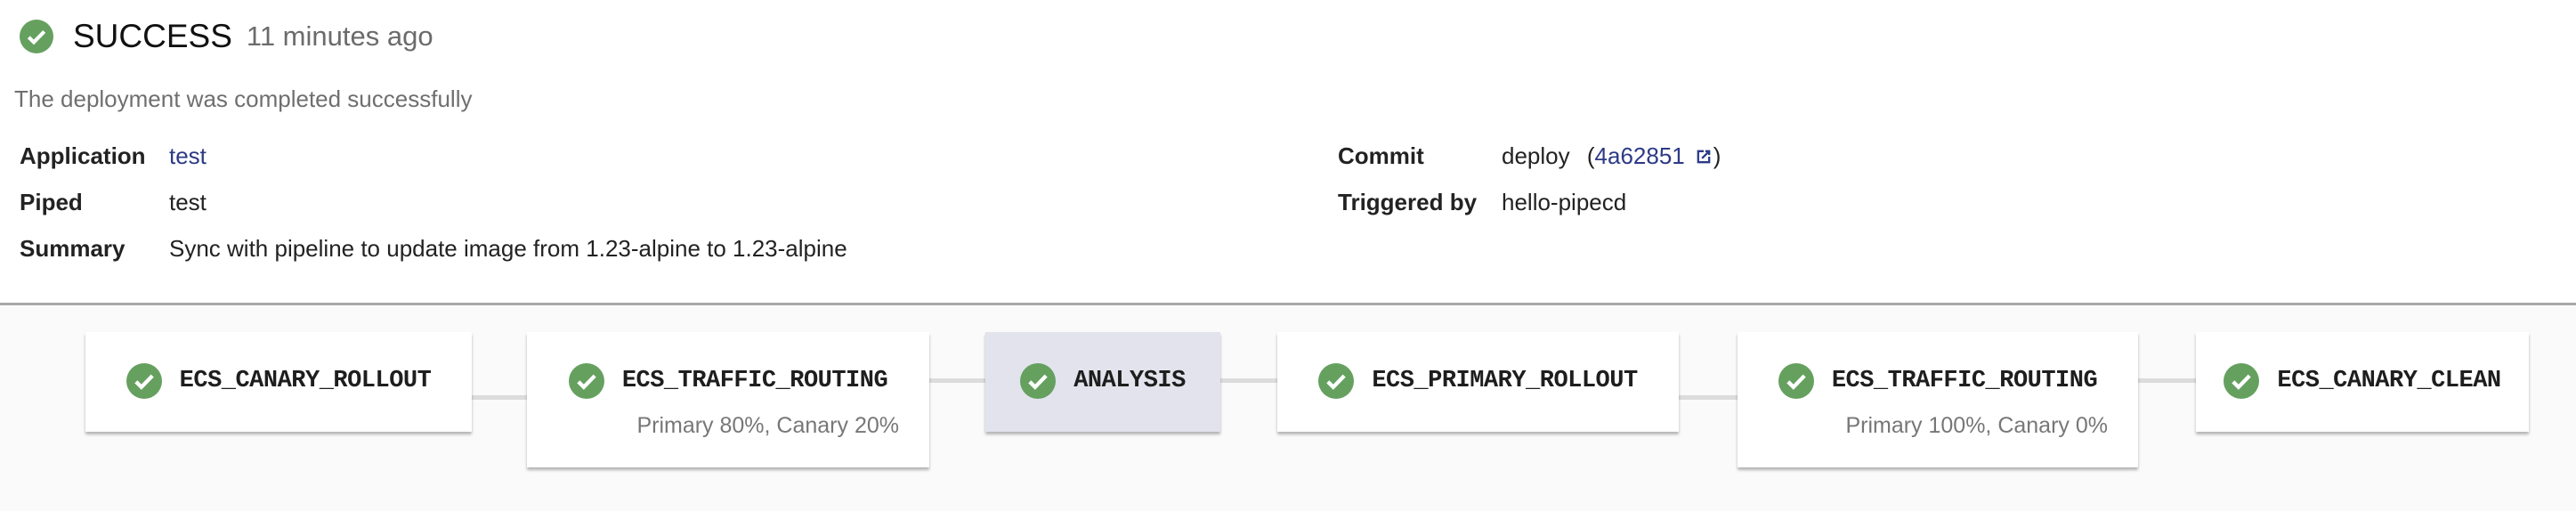 This screenshot has width=2576, height=511. Describe the element at coordinates (1976, 426) in the screenshot. I see `stage-description: Primary 100%, Canary 0%` at that location.